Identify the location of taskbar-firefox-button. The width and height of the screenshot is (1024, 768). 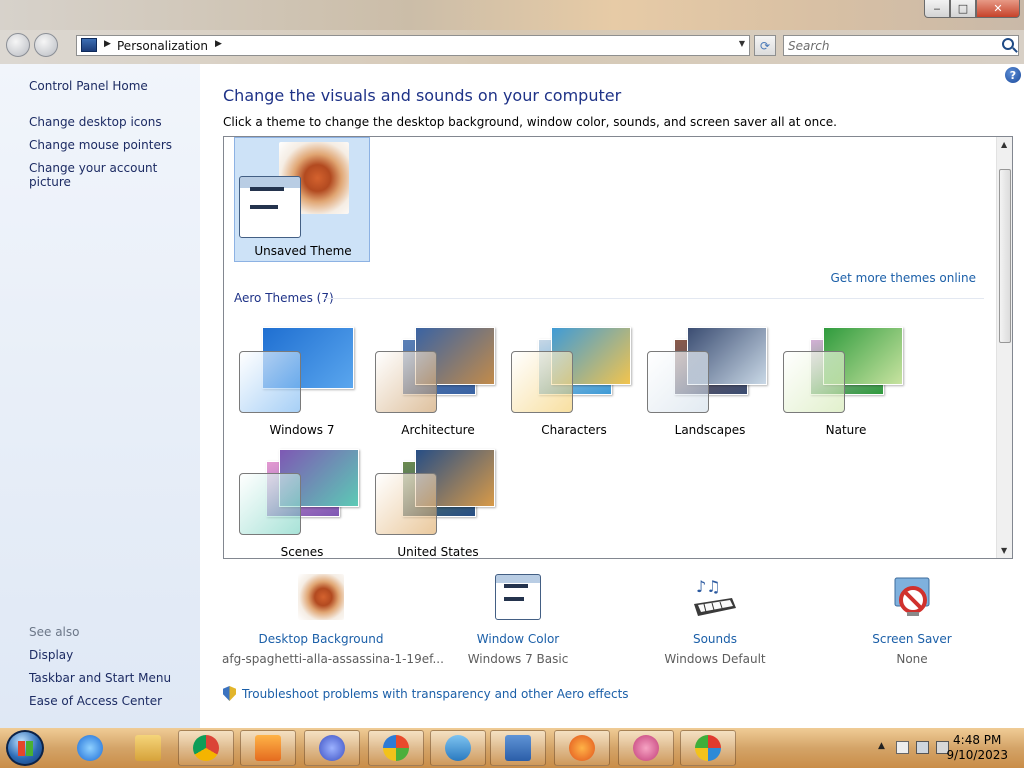
(582, 748).